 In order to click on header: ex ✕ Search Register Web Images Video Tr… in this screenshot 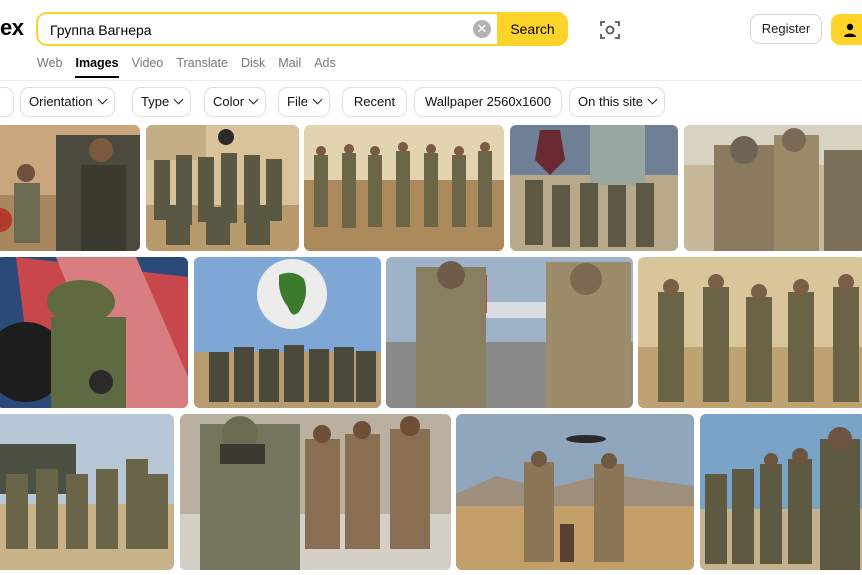, I will do `click(431, 40)`.